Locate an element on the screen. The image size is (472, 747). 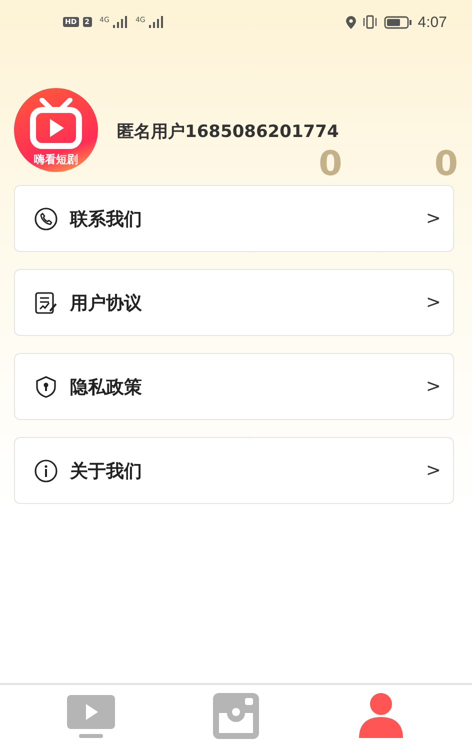
person-icon is located at coordinates (381, 716).